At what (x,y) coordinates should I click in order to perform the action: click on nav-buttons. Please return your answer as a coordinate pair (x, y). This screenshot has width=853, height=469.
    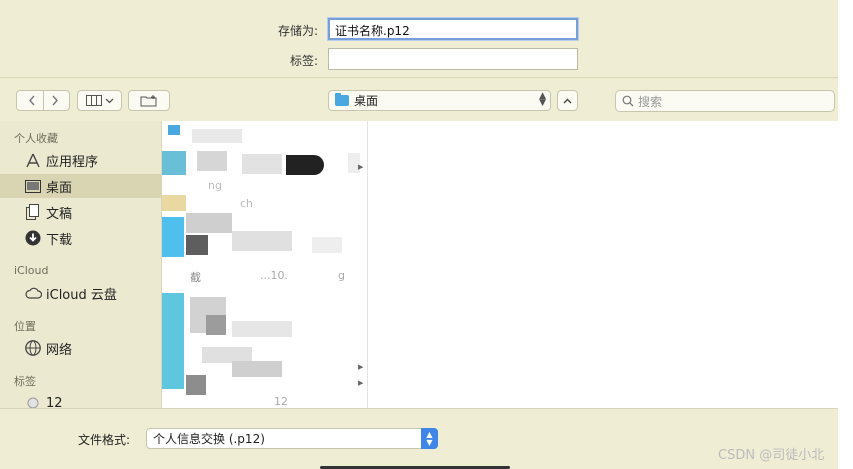
    Looking at the image, I should click on (43, 100).